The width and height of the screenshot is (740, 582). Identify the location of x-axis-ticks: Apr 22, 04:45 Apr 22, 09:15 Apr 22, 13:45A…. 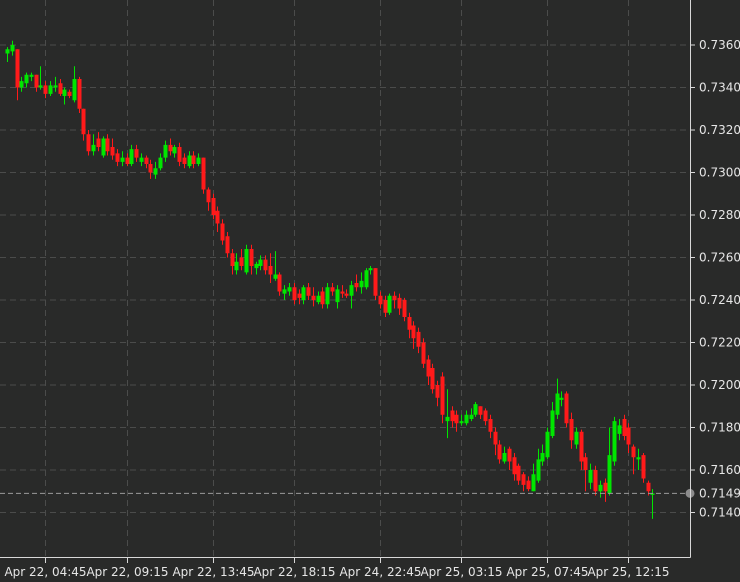
(337, 568).